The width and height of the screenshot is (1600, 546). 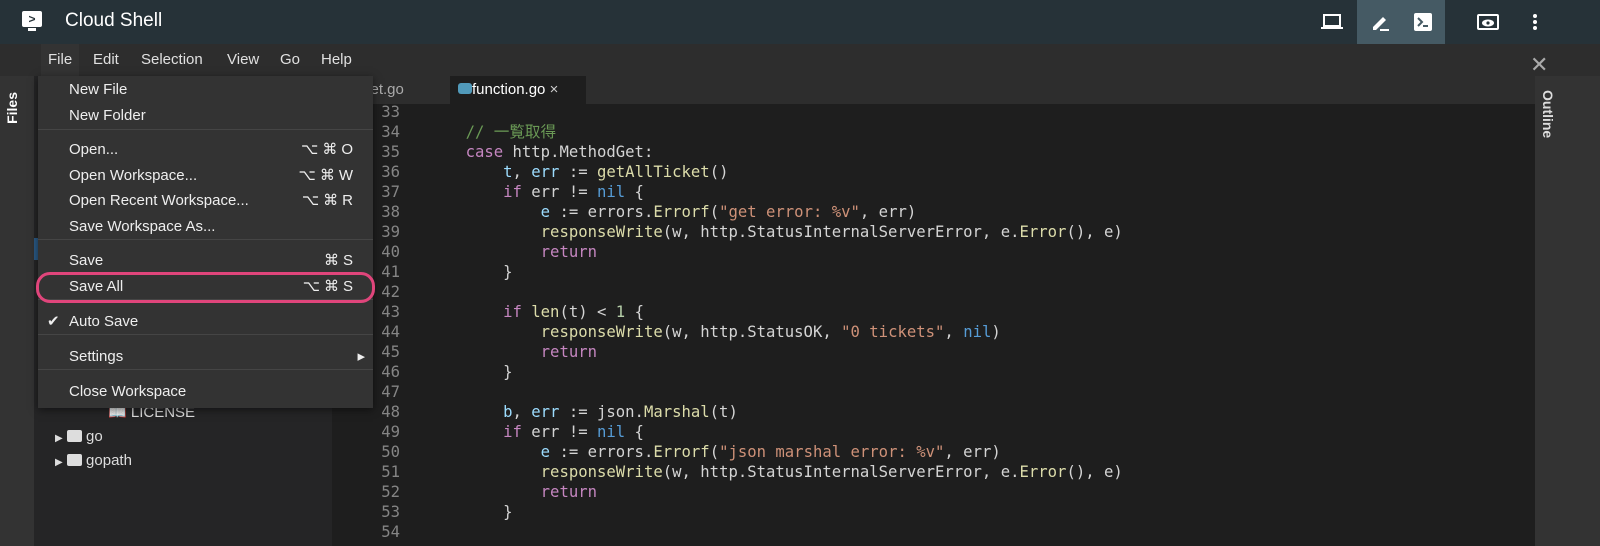 I want to click on code-token: := json., so click(x=601, y=412).